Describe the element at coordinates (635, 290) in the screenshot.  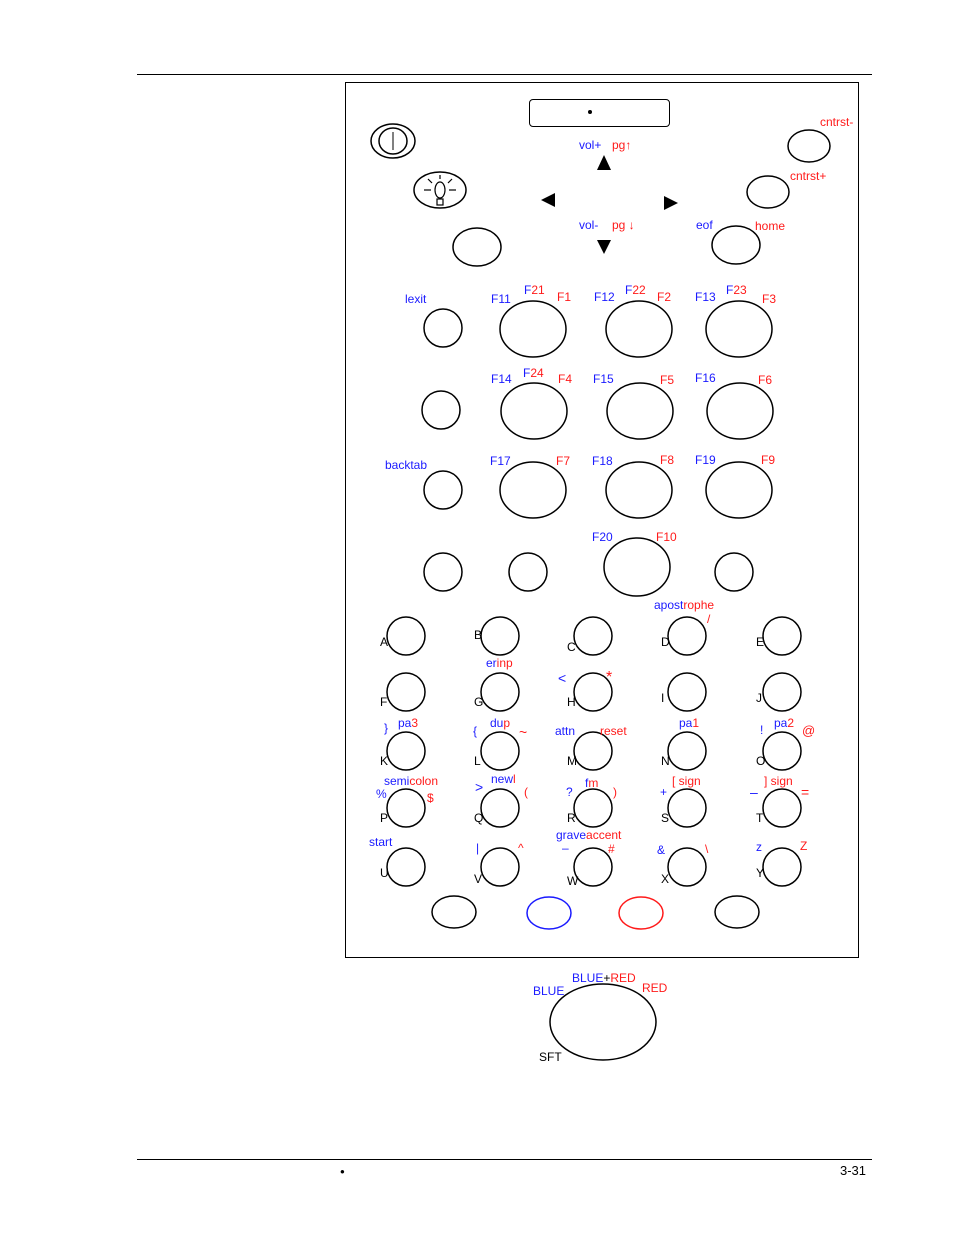
I see `f22-label: F22` at that location.